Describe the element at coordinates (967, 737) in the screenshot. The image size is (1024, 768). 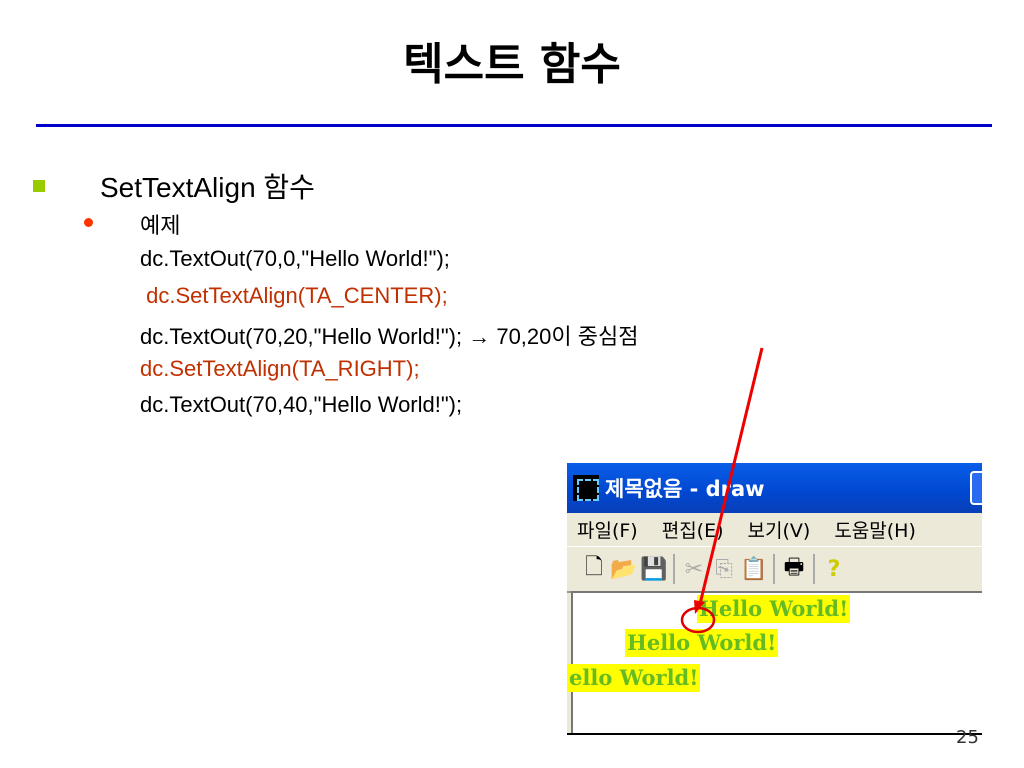
I see `page-number: 25` at that location.